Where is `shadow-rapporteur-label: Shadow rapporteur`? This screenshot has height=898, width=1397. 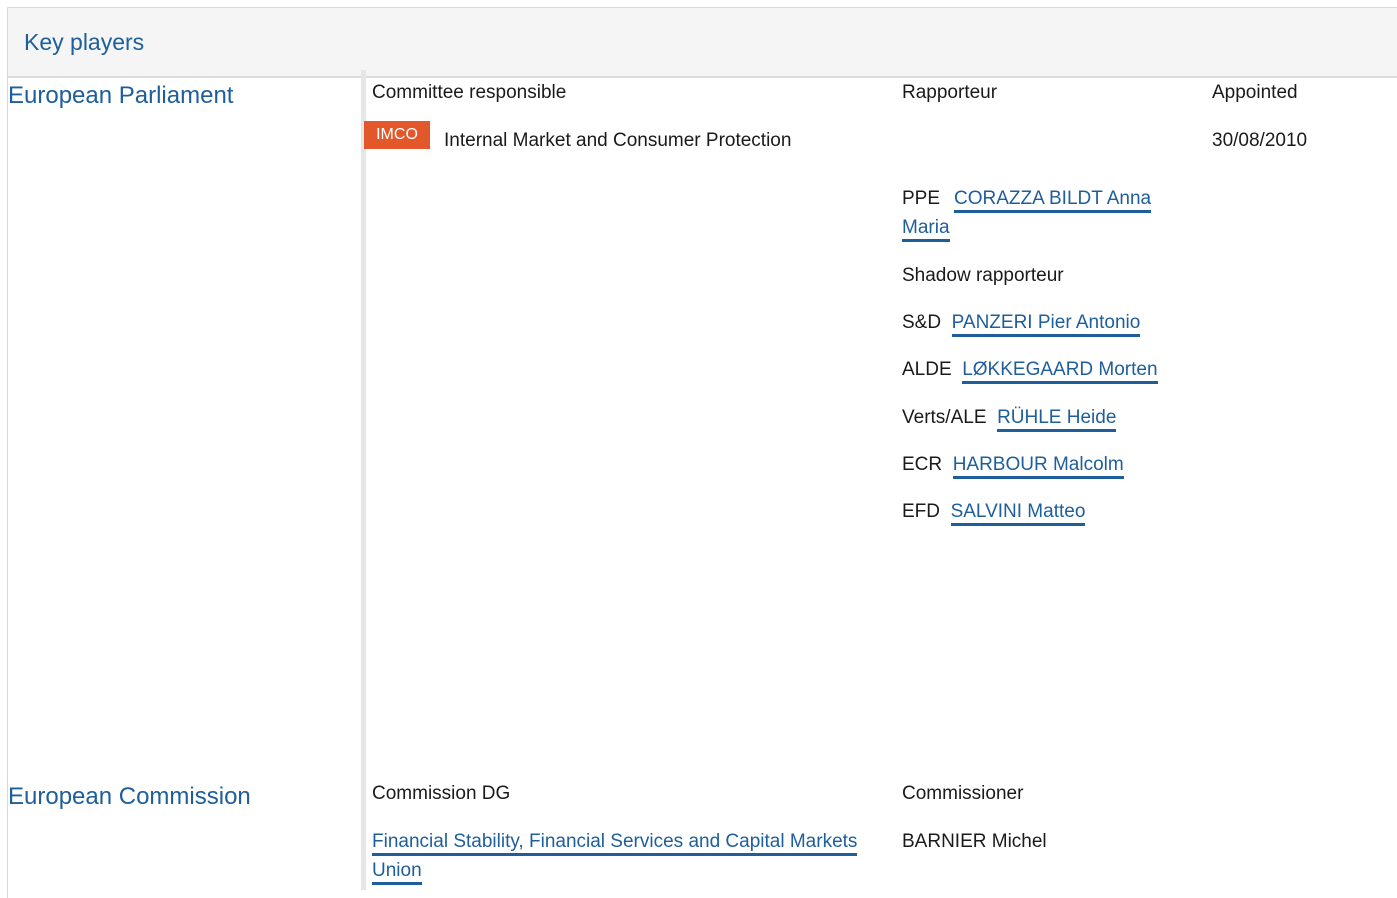 shadow-rapporteur-label: Shadow rapporteur is located at coordinates (983, 275).